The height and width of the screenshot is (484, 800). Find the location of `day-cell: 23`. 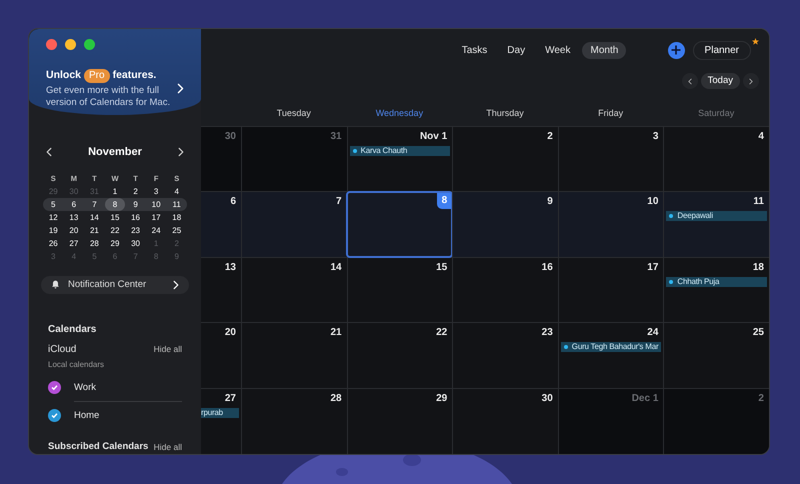

day-cell: 23 is located at coordinates (505, 355).